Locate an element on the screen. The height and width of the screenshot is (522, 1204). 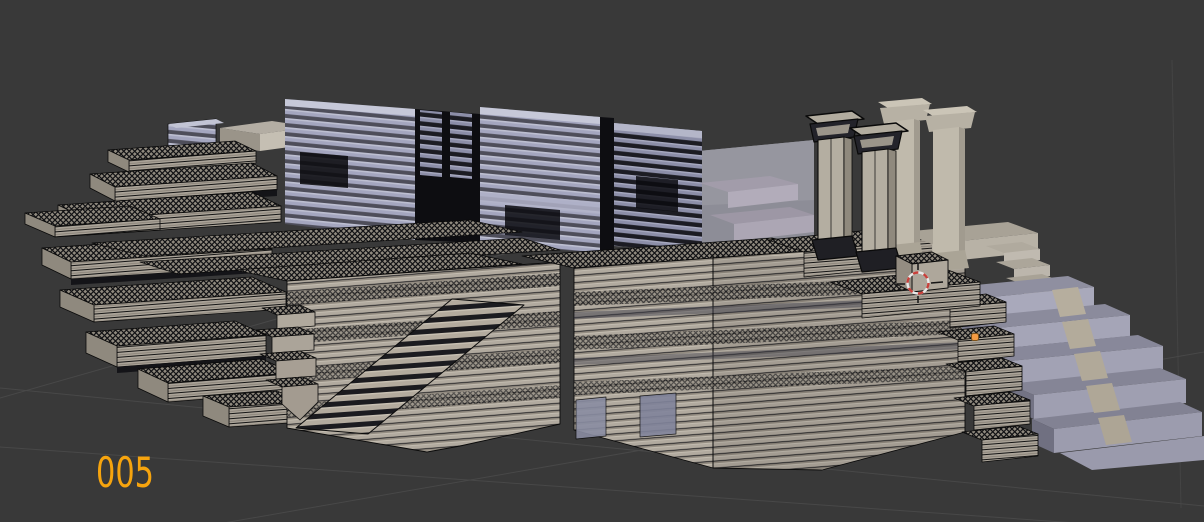
frame-number-label: 005 is located at coordinates (125, 472).